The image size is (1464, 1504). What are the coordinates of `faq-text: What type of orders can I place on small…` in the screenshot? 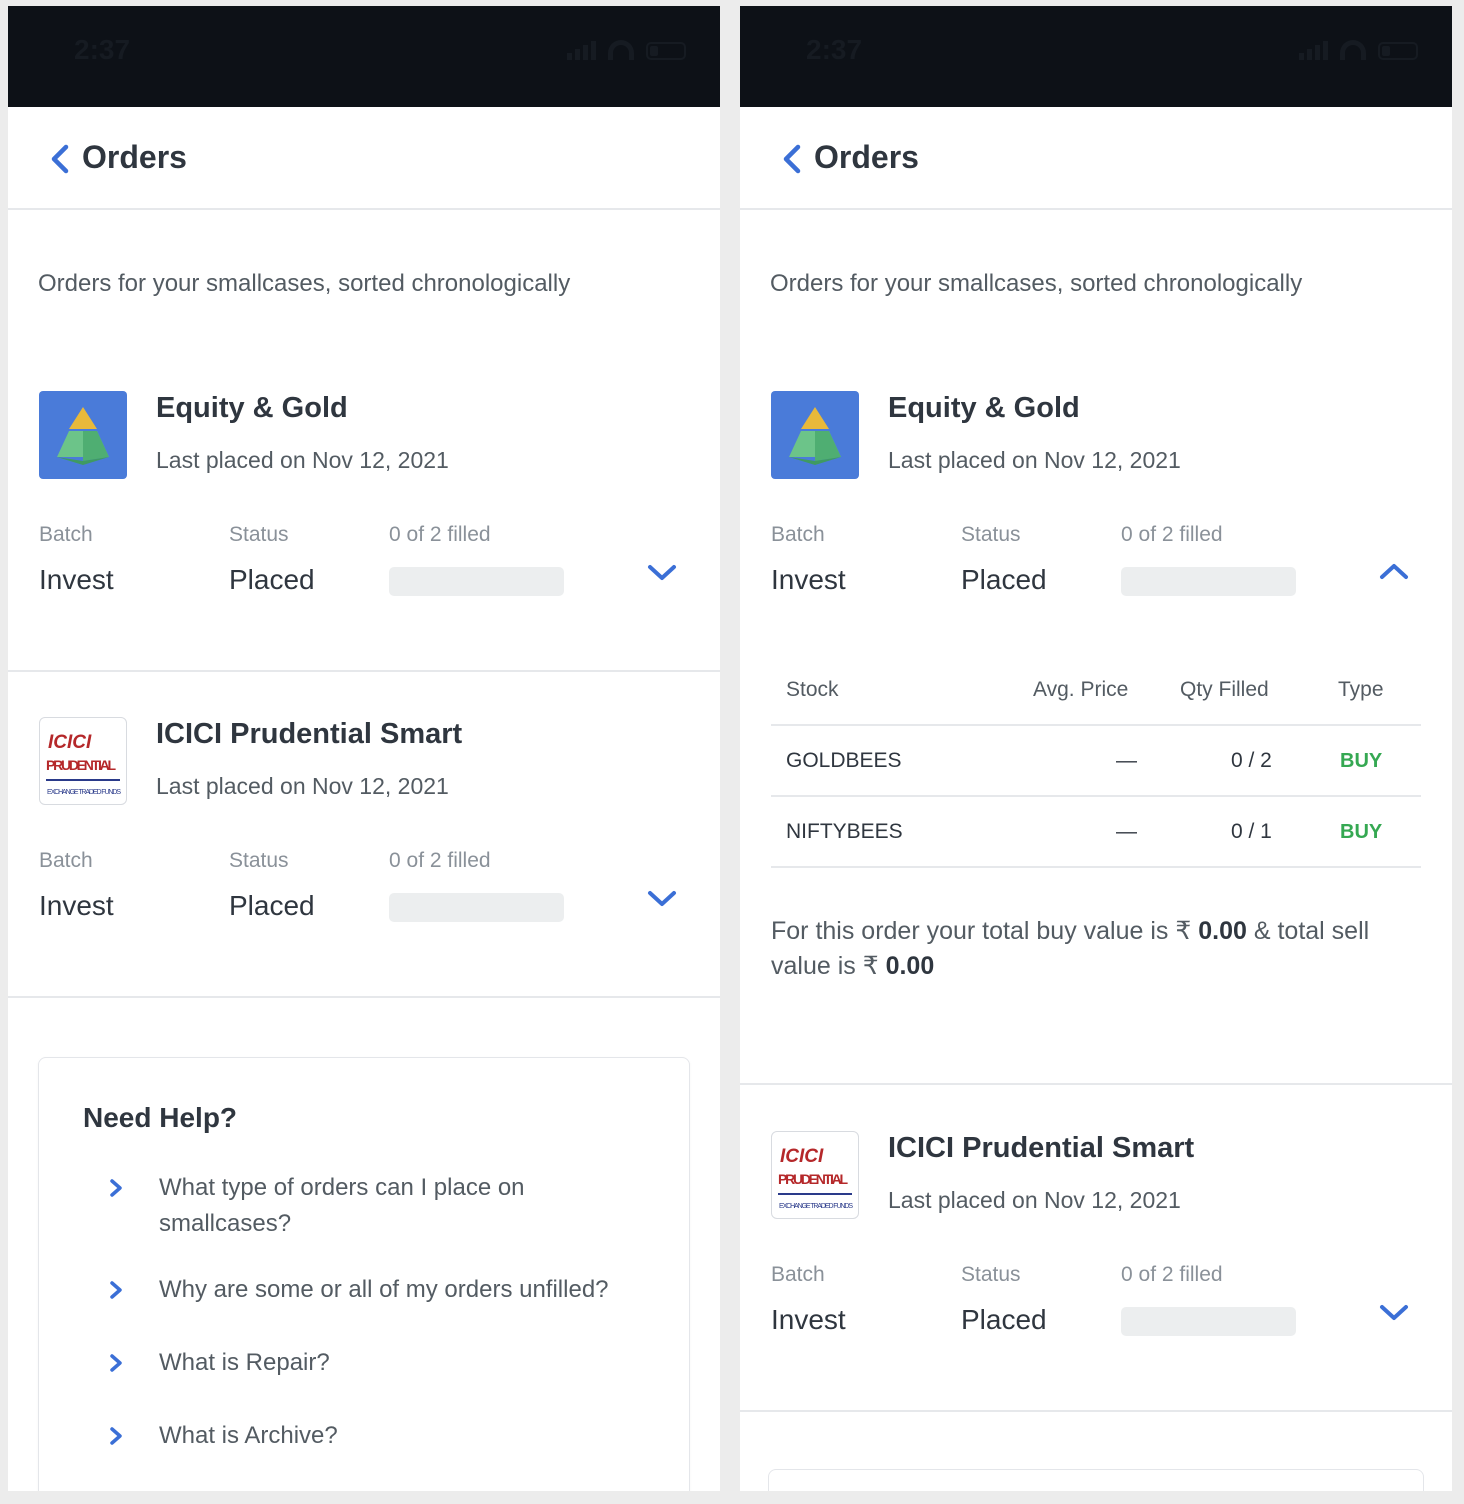 It's located at (342, 1205).